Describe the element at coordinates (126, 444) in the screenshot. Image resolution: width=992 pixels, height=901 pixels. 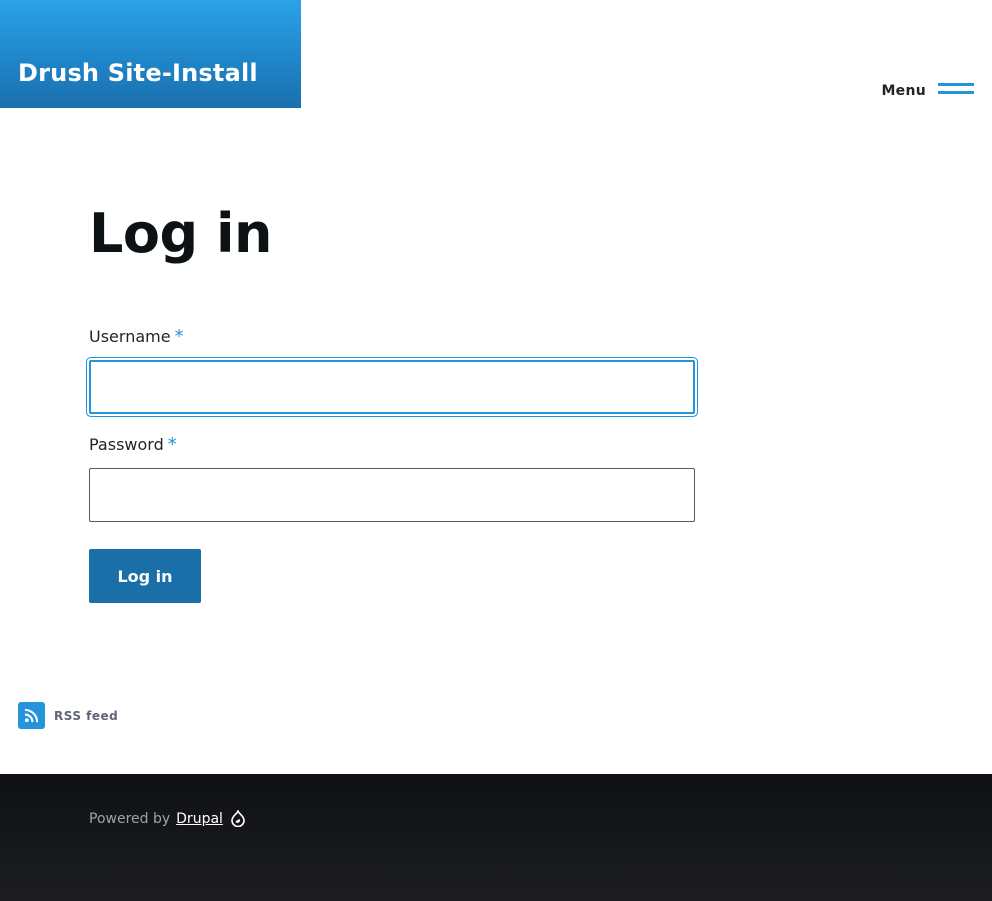
I see `password-label-text: Password` at that location.